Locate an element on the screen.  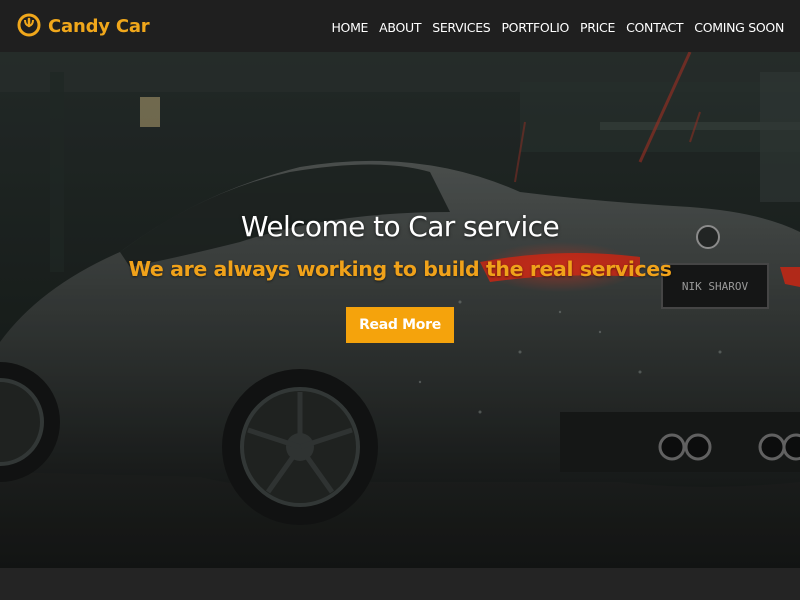
nav-link-price: PRICE is located at coordinates (597, 27).